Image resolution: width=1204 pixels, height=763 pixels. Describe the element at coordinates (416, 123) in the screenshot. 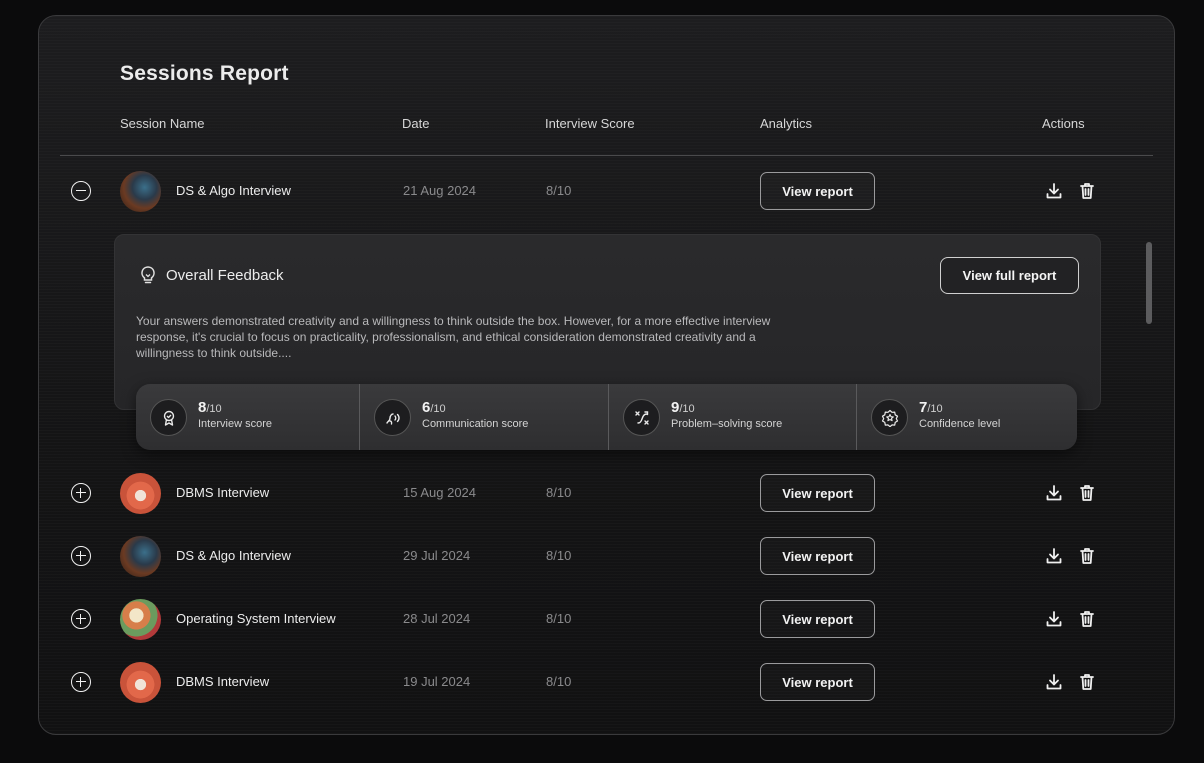

I see `column-header-date: Date` at that location.